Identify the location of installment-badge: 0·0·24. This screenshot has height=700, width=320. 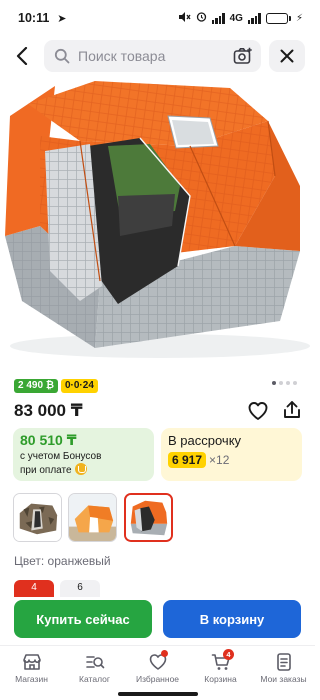
(79, 386).